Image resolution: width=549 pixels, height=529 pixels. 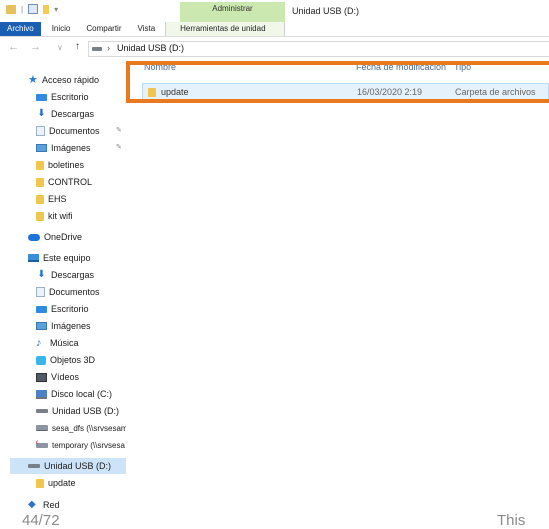 What do you see at coordinates (99, 165) in the screenshot?
I see `nav-item-boletines: boletines` at bounding box center [99, 165].